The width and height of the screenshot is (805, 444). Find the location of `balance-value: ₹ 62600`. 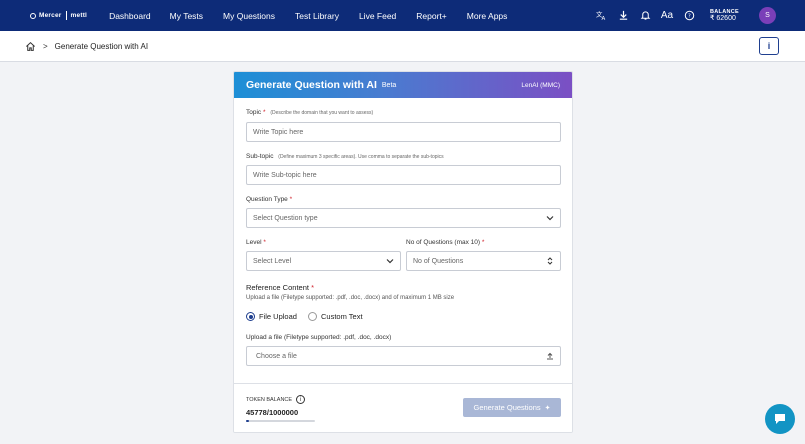

balance-value: ₹ 62600 is located at coordinates (723, 18).